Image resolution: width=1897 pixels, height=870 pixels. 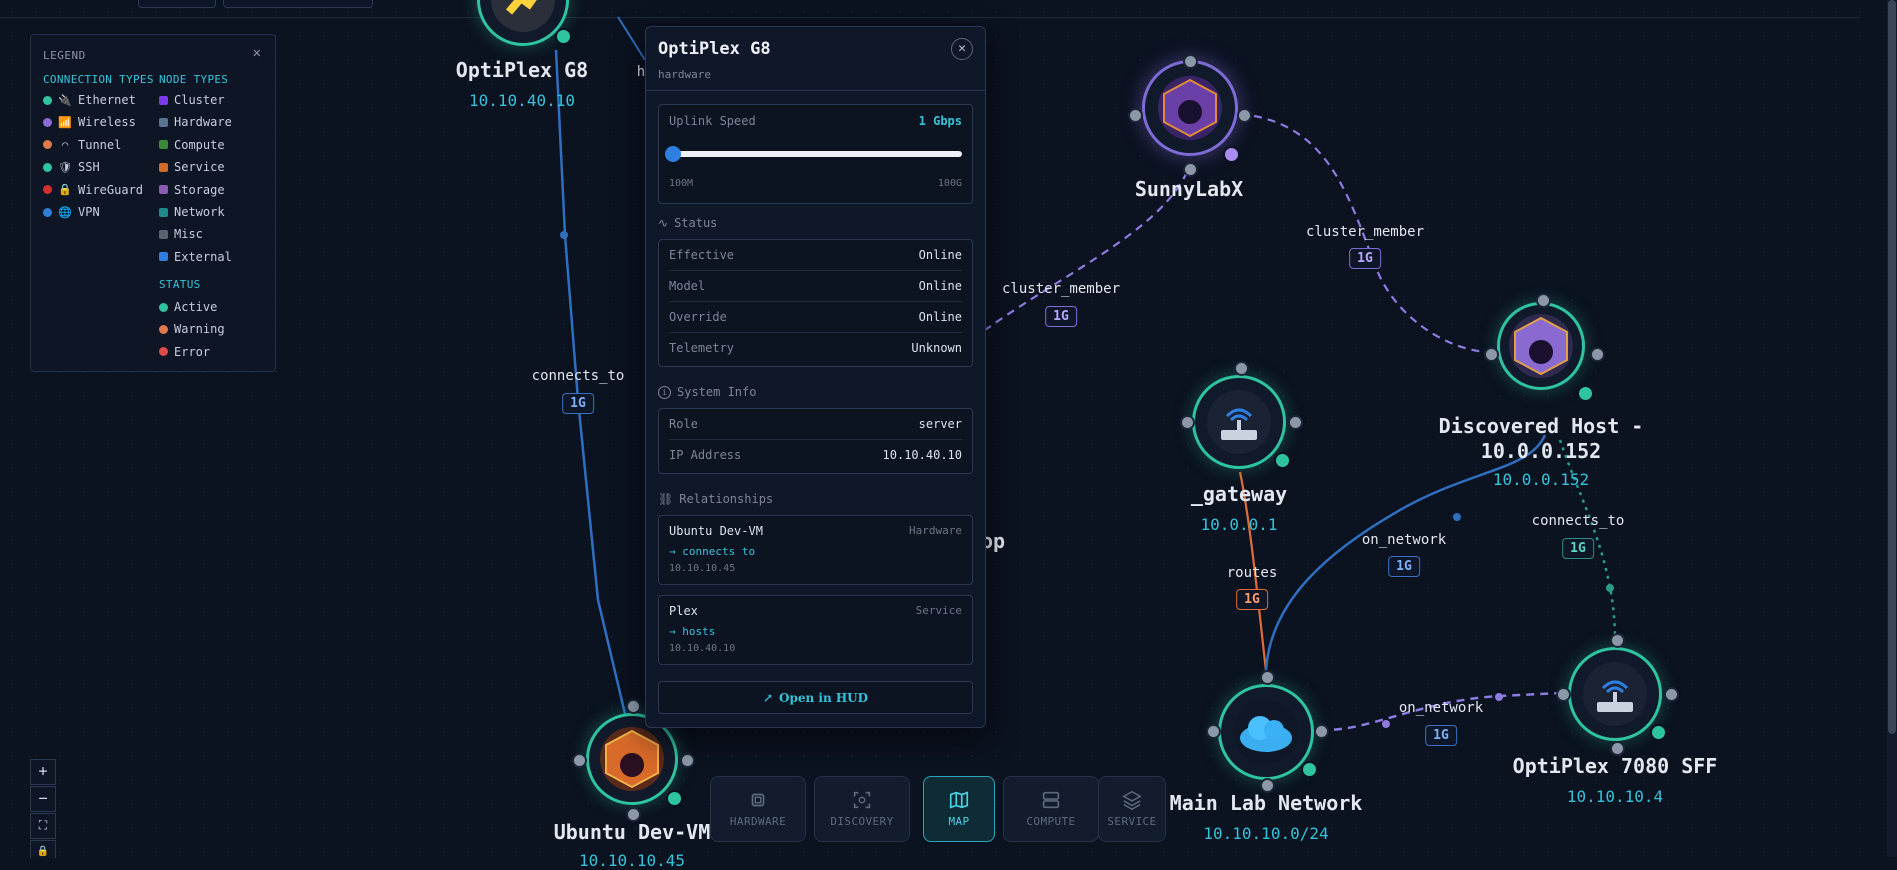 I want to click on node-sunnylabx, so click(x=1190, y=108).